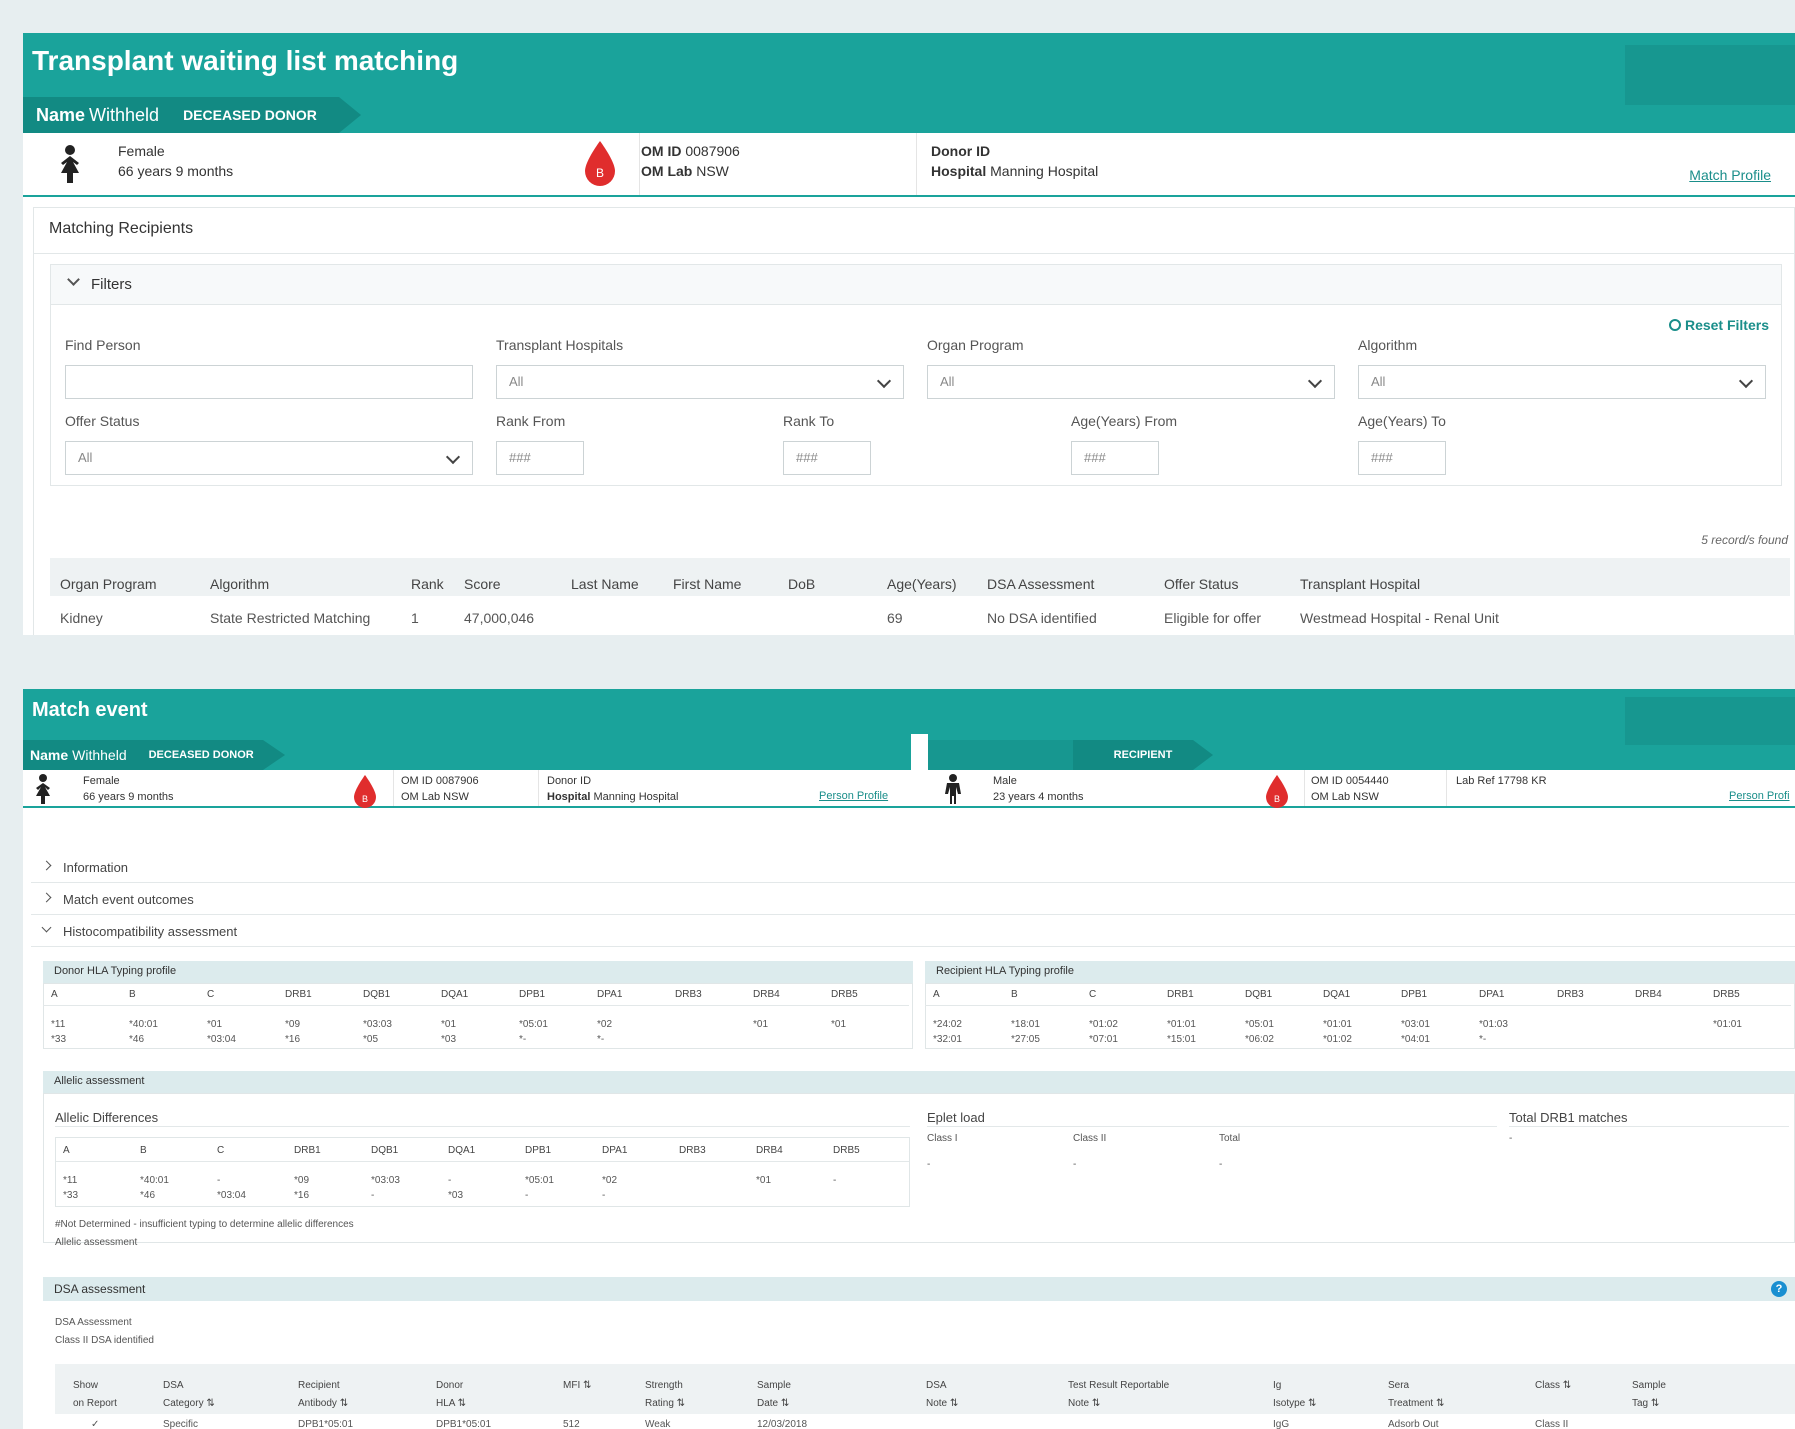  What do you see at coordinates (975, 345) in the screenshot?
I see `organ-program-label: Organ Program` at bounding box center [975, 345].